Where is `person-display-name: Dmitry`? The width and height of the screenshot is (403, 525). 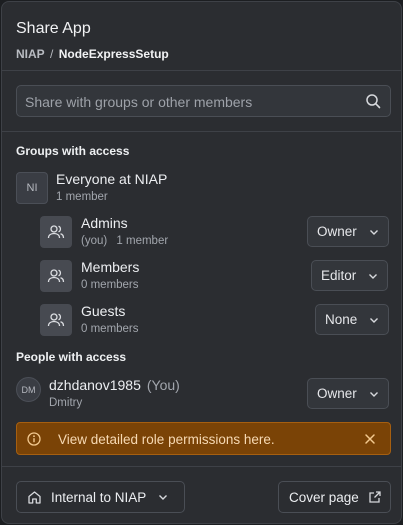 person-display-name: Dmitry is located at coordinates (66, 403).